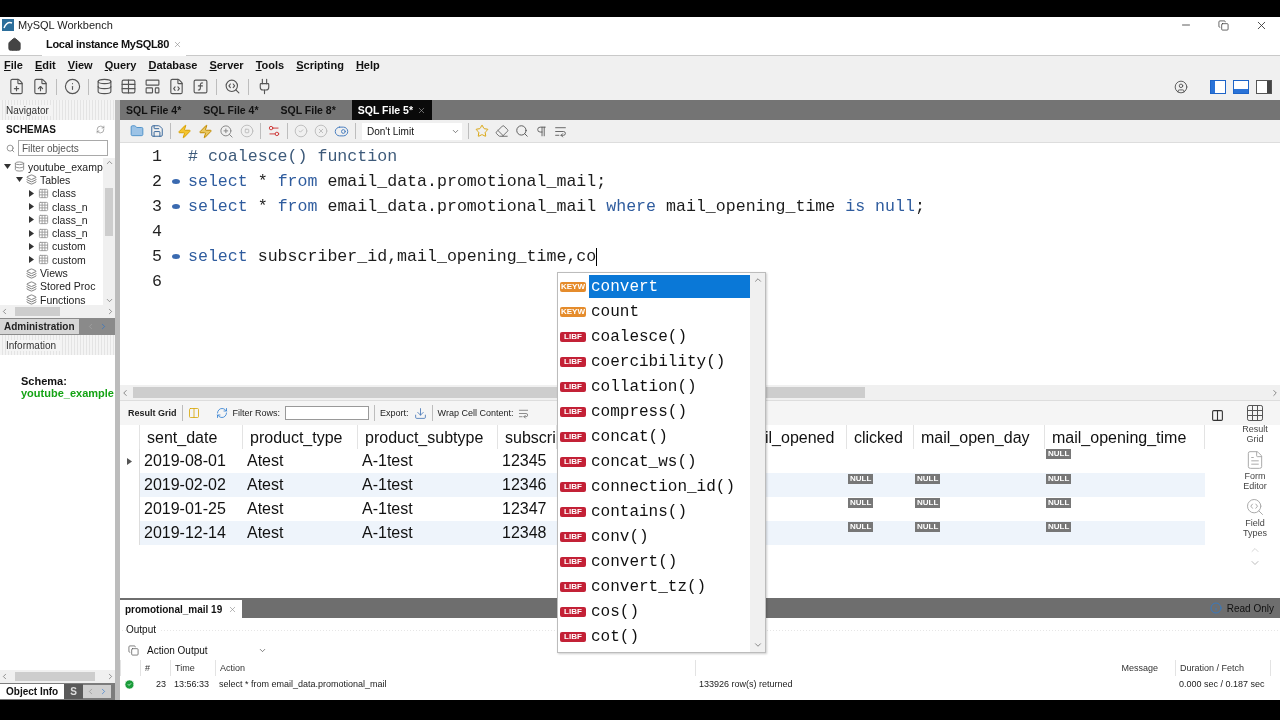  Describe the element at coordinates (156, 231) in the screenshot. I see `line-number: 4` at that location.